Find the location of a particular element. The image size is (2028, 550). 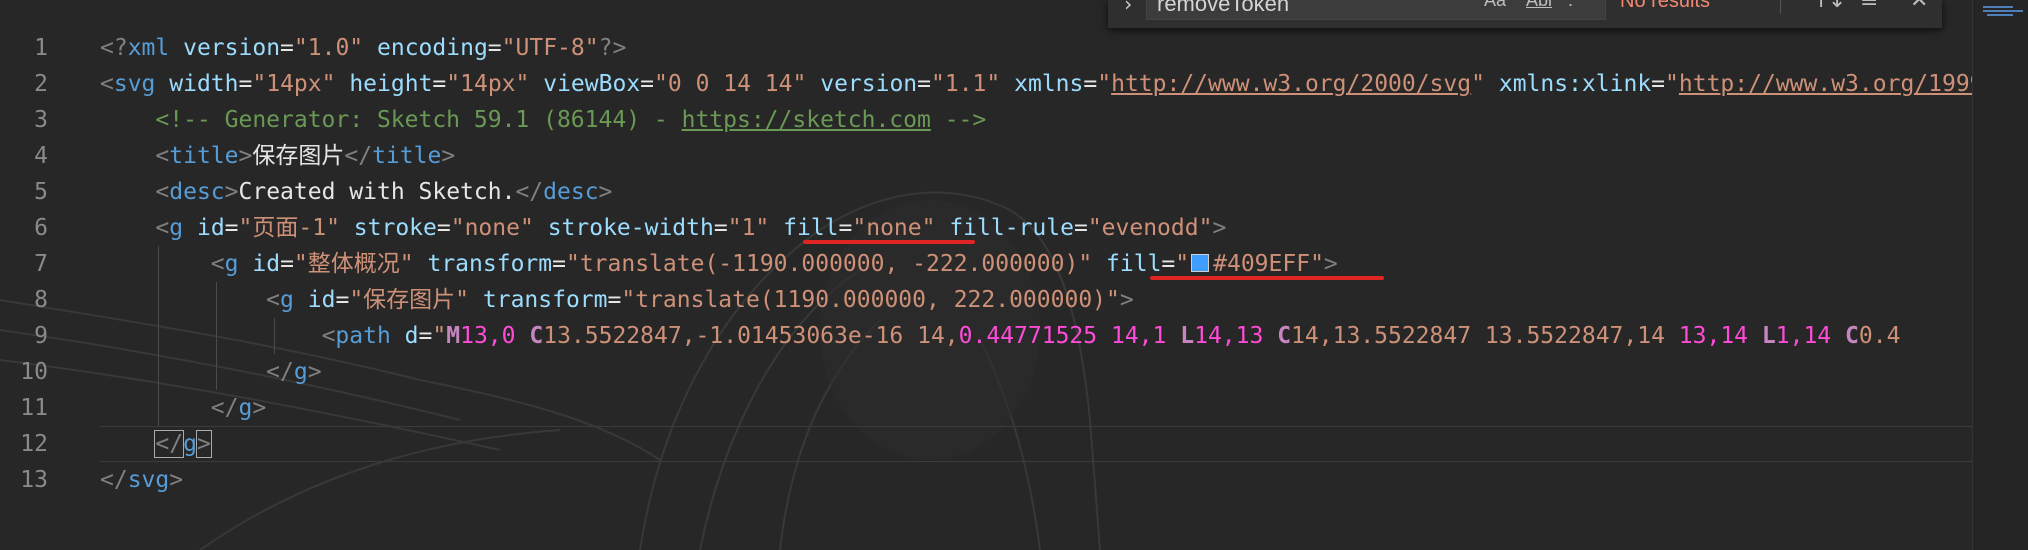

code-token: id is located at coordinates (210, 228).